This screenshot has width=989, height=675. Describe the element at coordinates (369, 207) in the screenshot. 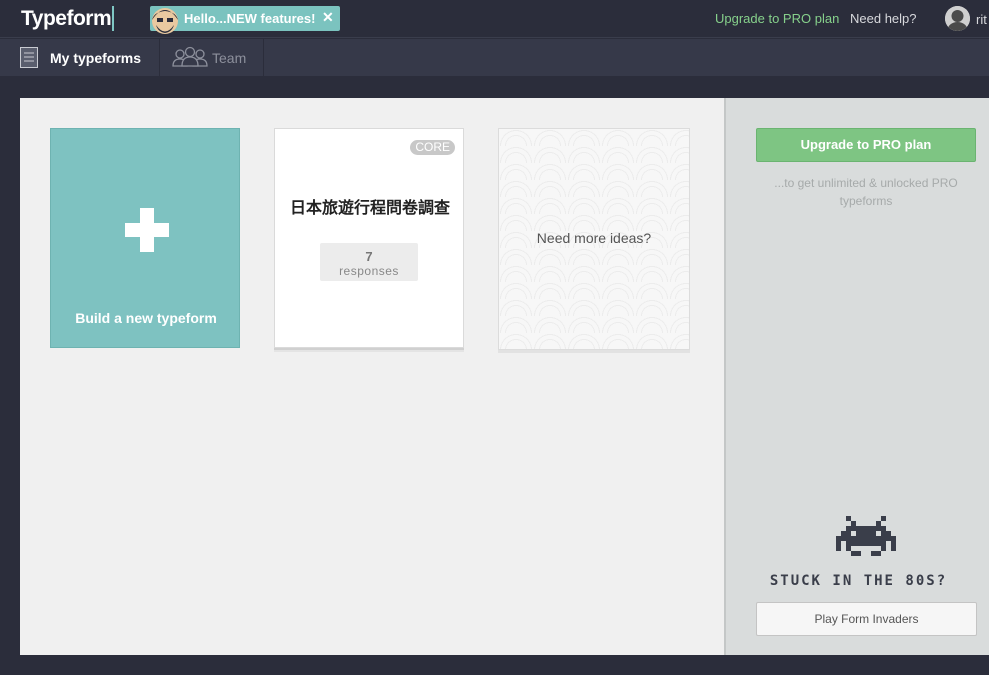

I see `typeform-title: 日本旅遊行程問卷調查` at that location.